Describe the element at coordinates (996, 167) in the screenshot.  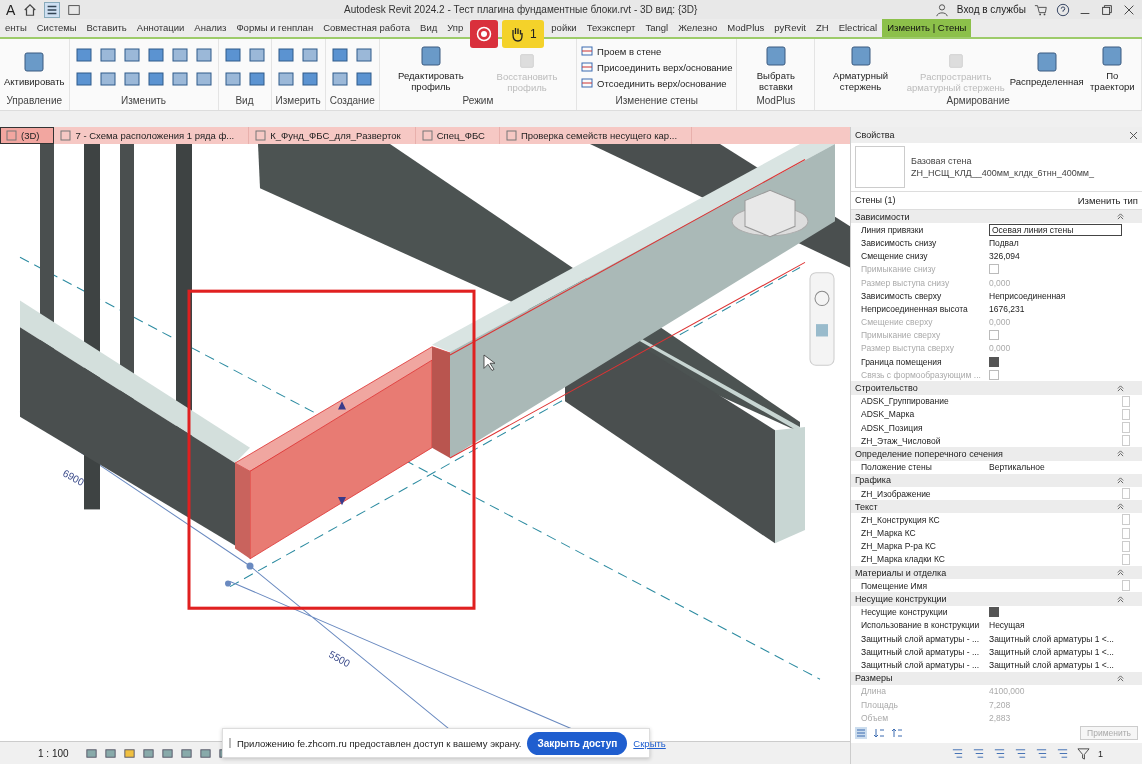
I see `type-selector: Базовая стена ZH_НСЩ_КЛД__400мм_клдк_6тнн_400мм_` at that location.